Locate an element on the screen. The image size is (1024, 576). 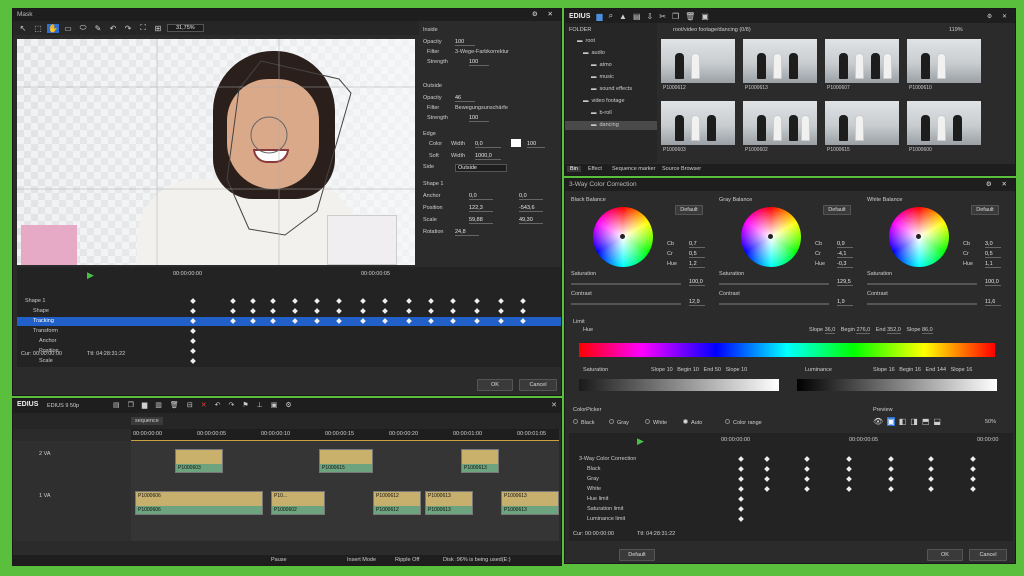
bin-tab: Source Browser is located at coordinates (681, 169).